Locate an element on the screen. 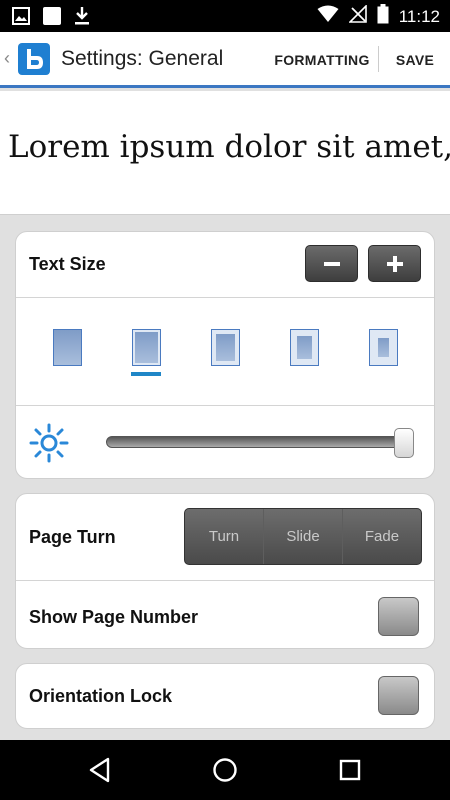 This screenshot has height=800, width=450. navigation-bar is located at coordinates (225, 770).